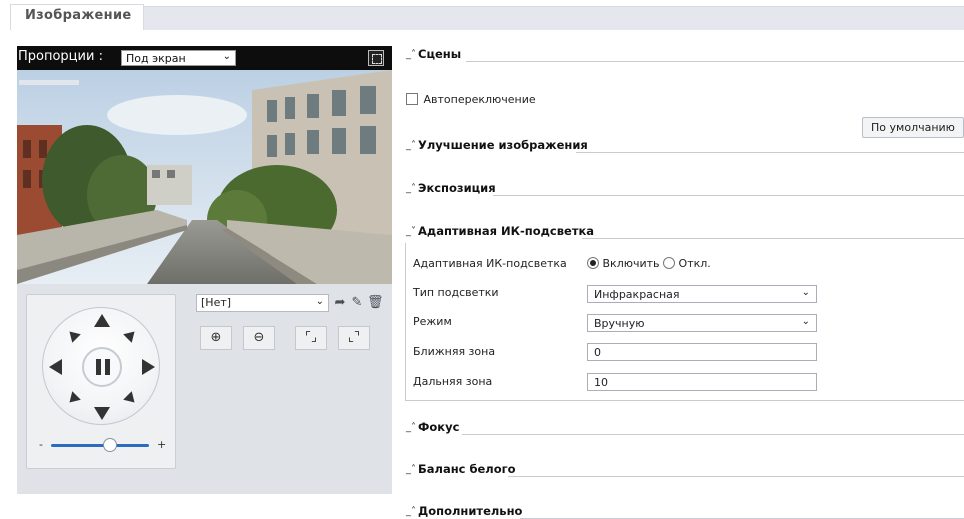  I want to click on tab-image: Изображение, so click(77, 17).